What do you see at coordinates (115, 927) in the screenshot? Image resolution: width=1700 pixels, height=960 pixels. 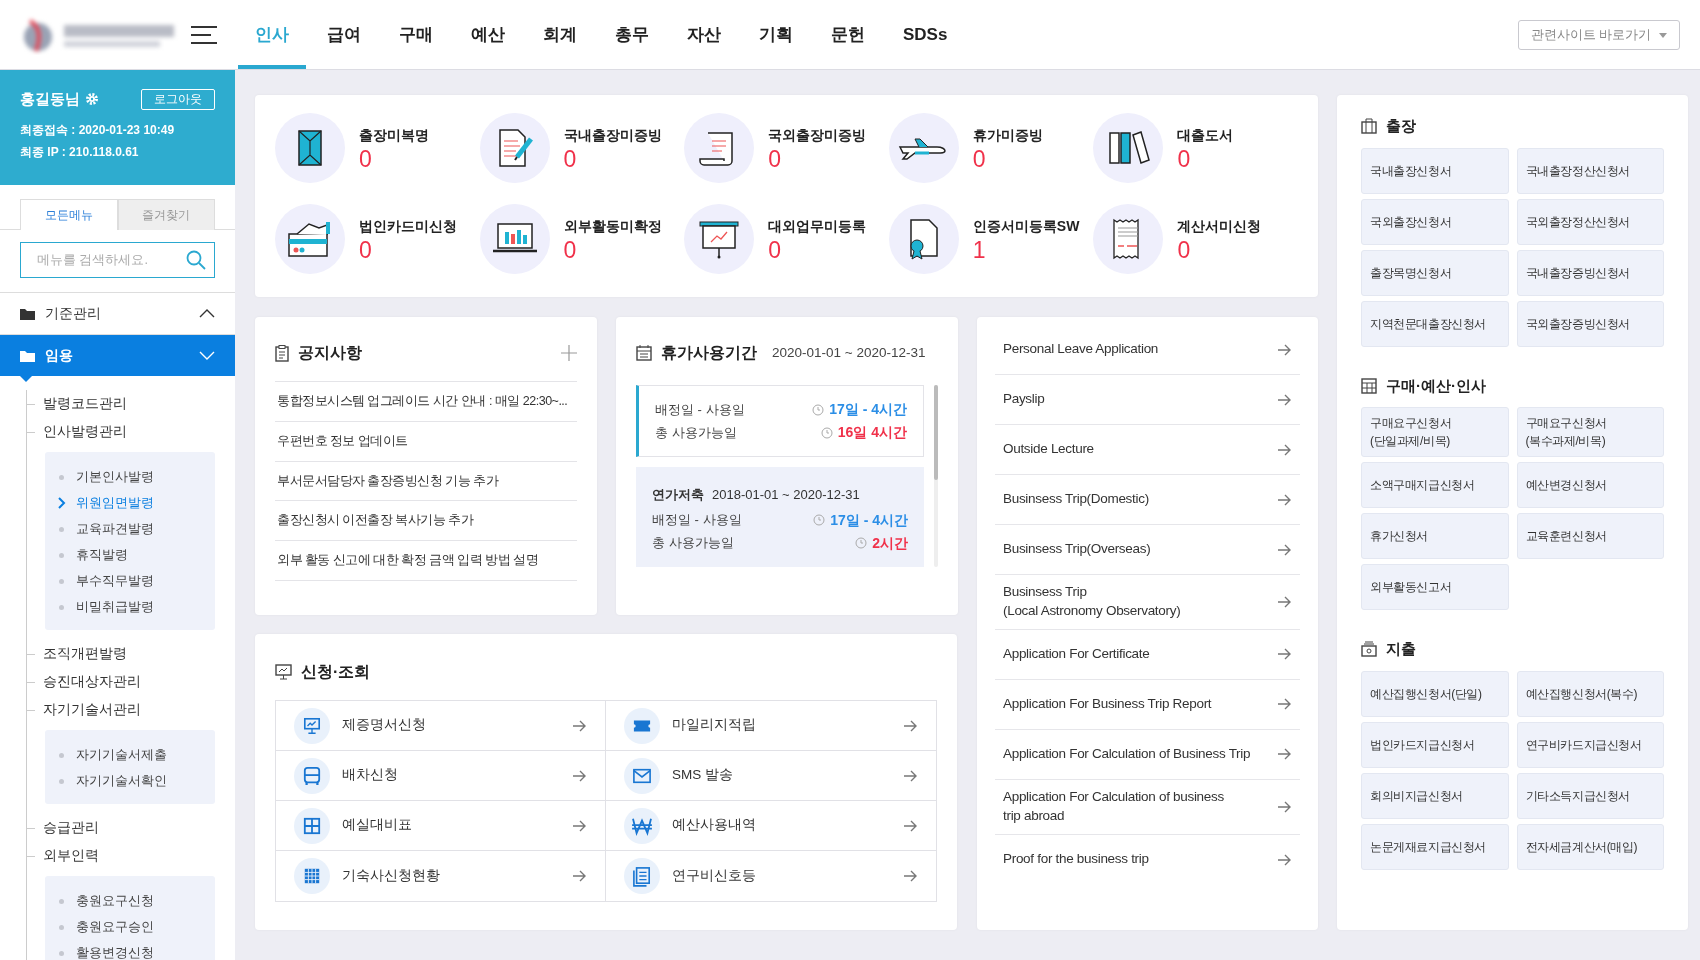 I see `submenu-item: 충원요구승인` at bounding box center [115, 927].